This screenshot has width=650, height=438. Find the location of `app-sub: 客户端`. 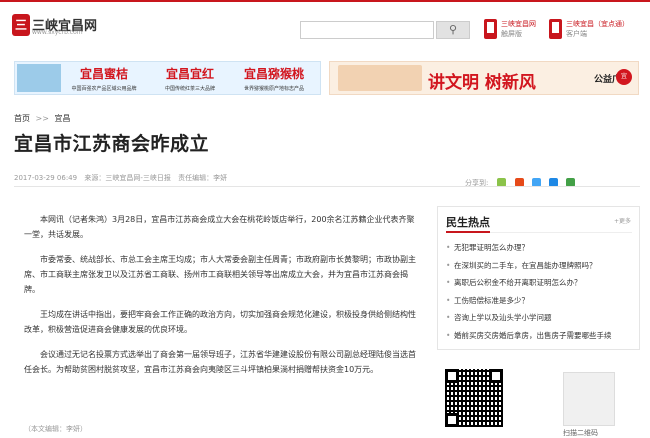

app-sub: 客户端 is located at coordinates (576, 34).